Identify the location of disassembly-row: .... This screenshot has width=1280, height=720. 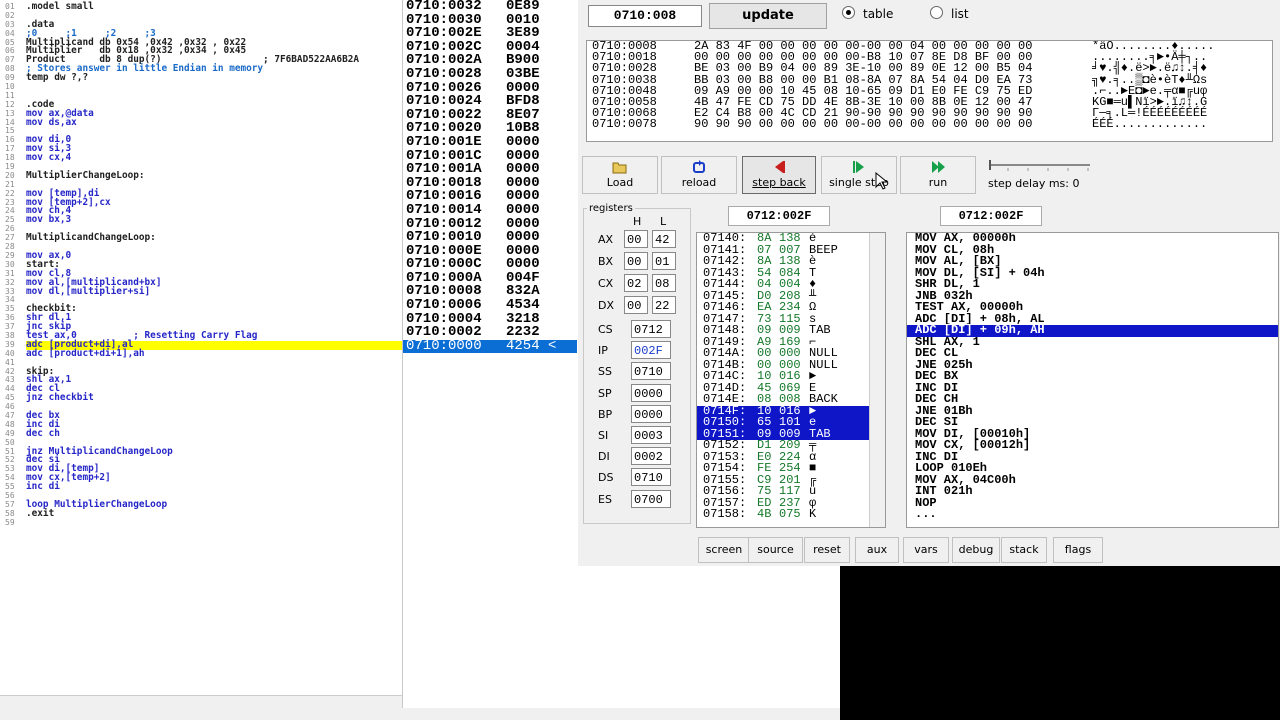
(1092, 514).